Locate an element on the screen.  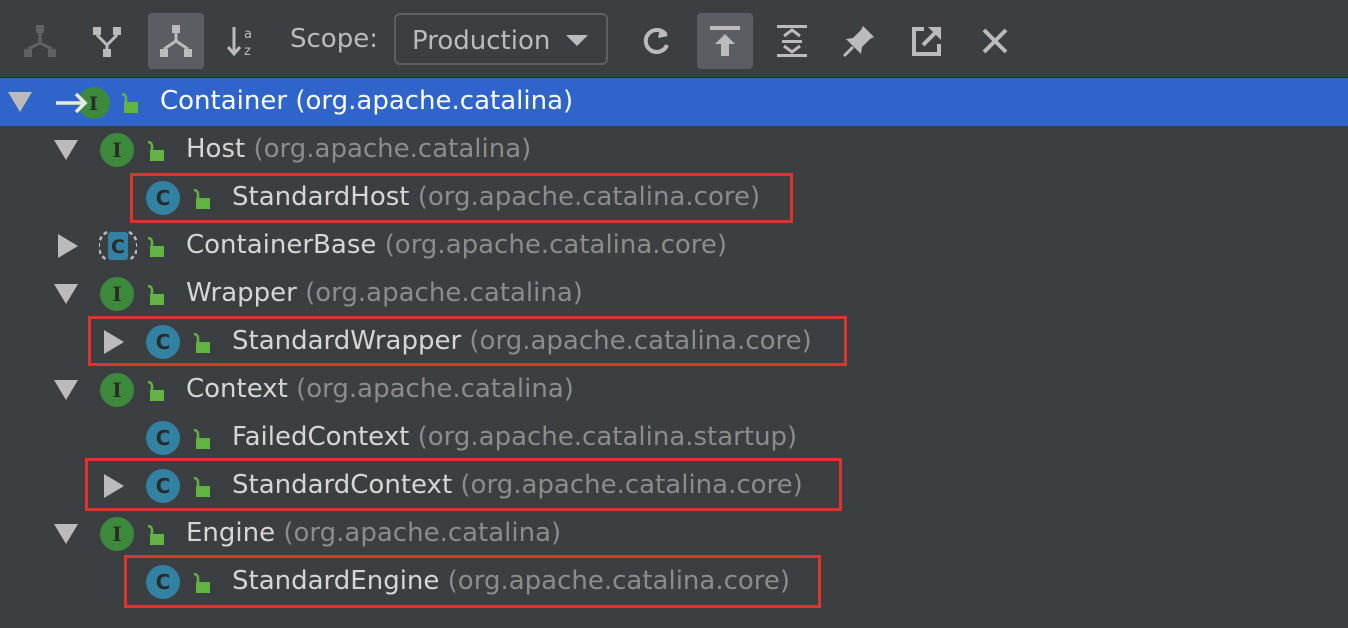
svg-text: I is located at coordinates (93, 104).